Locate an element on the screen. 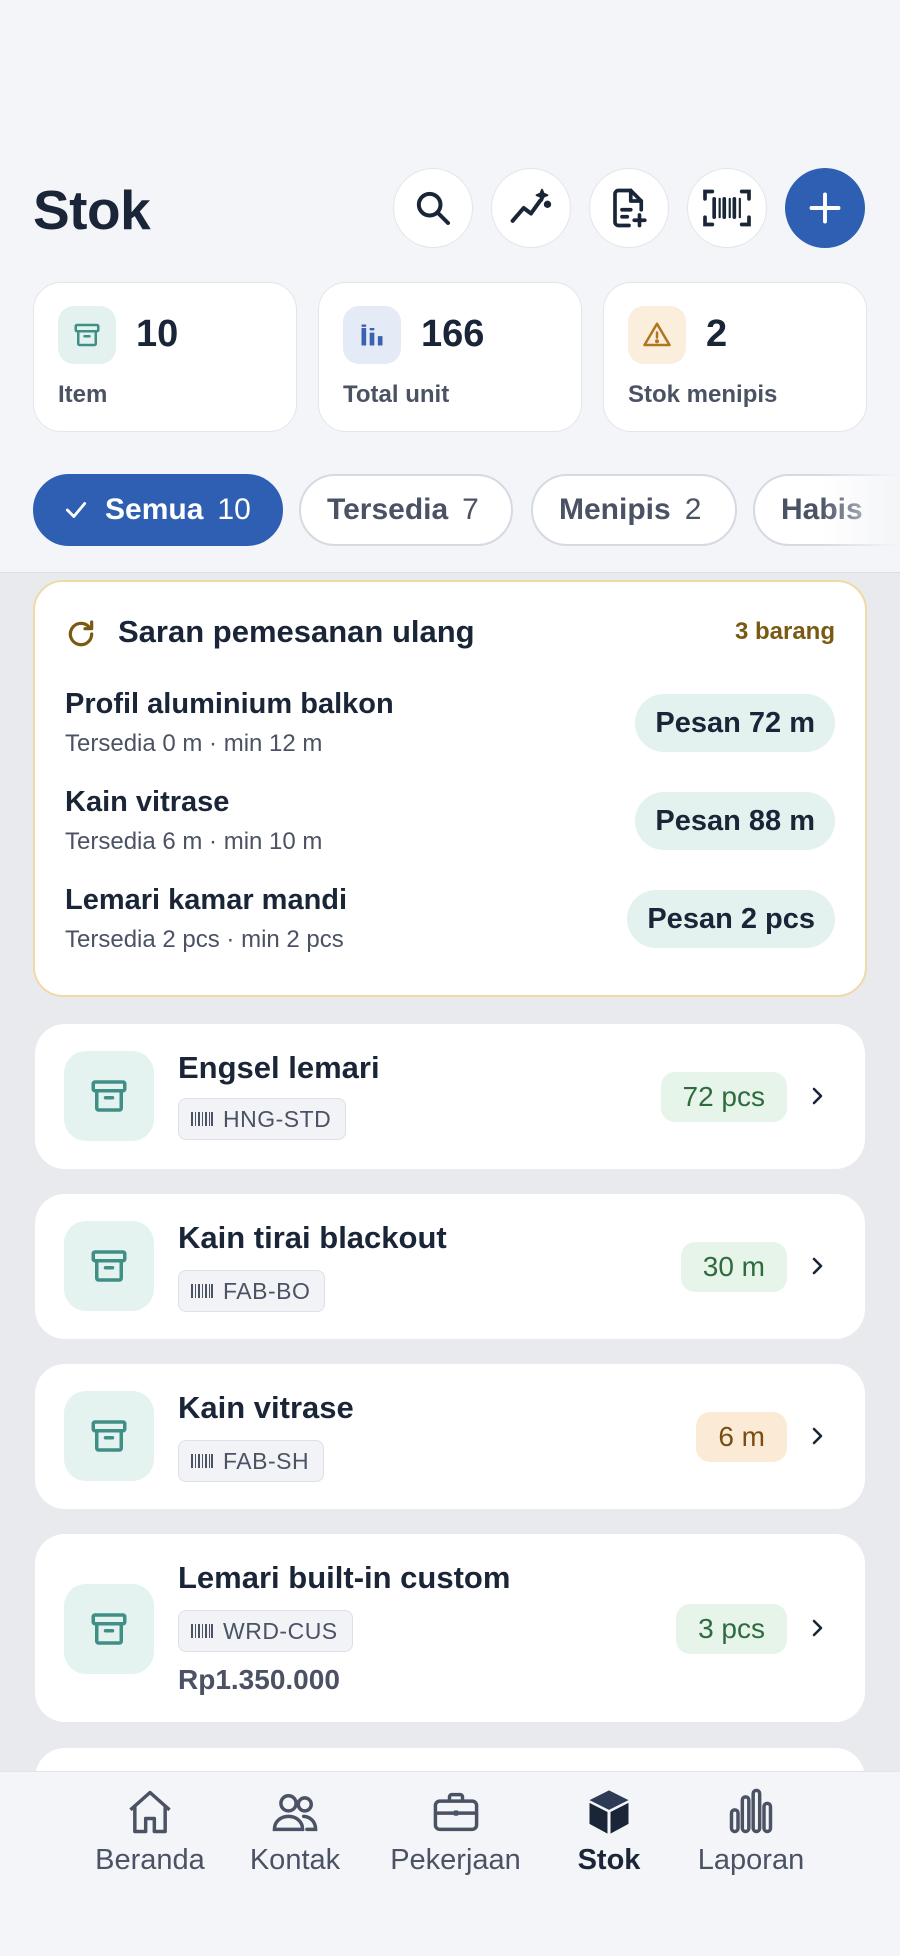  users-icon is located at coordinates (295, 1813).